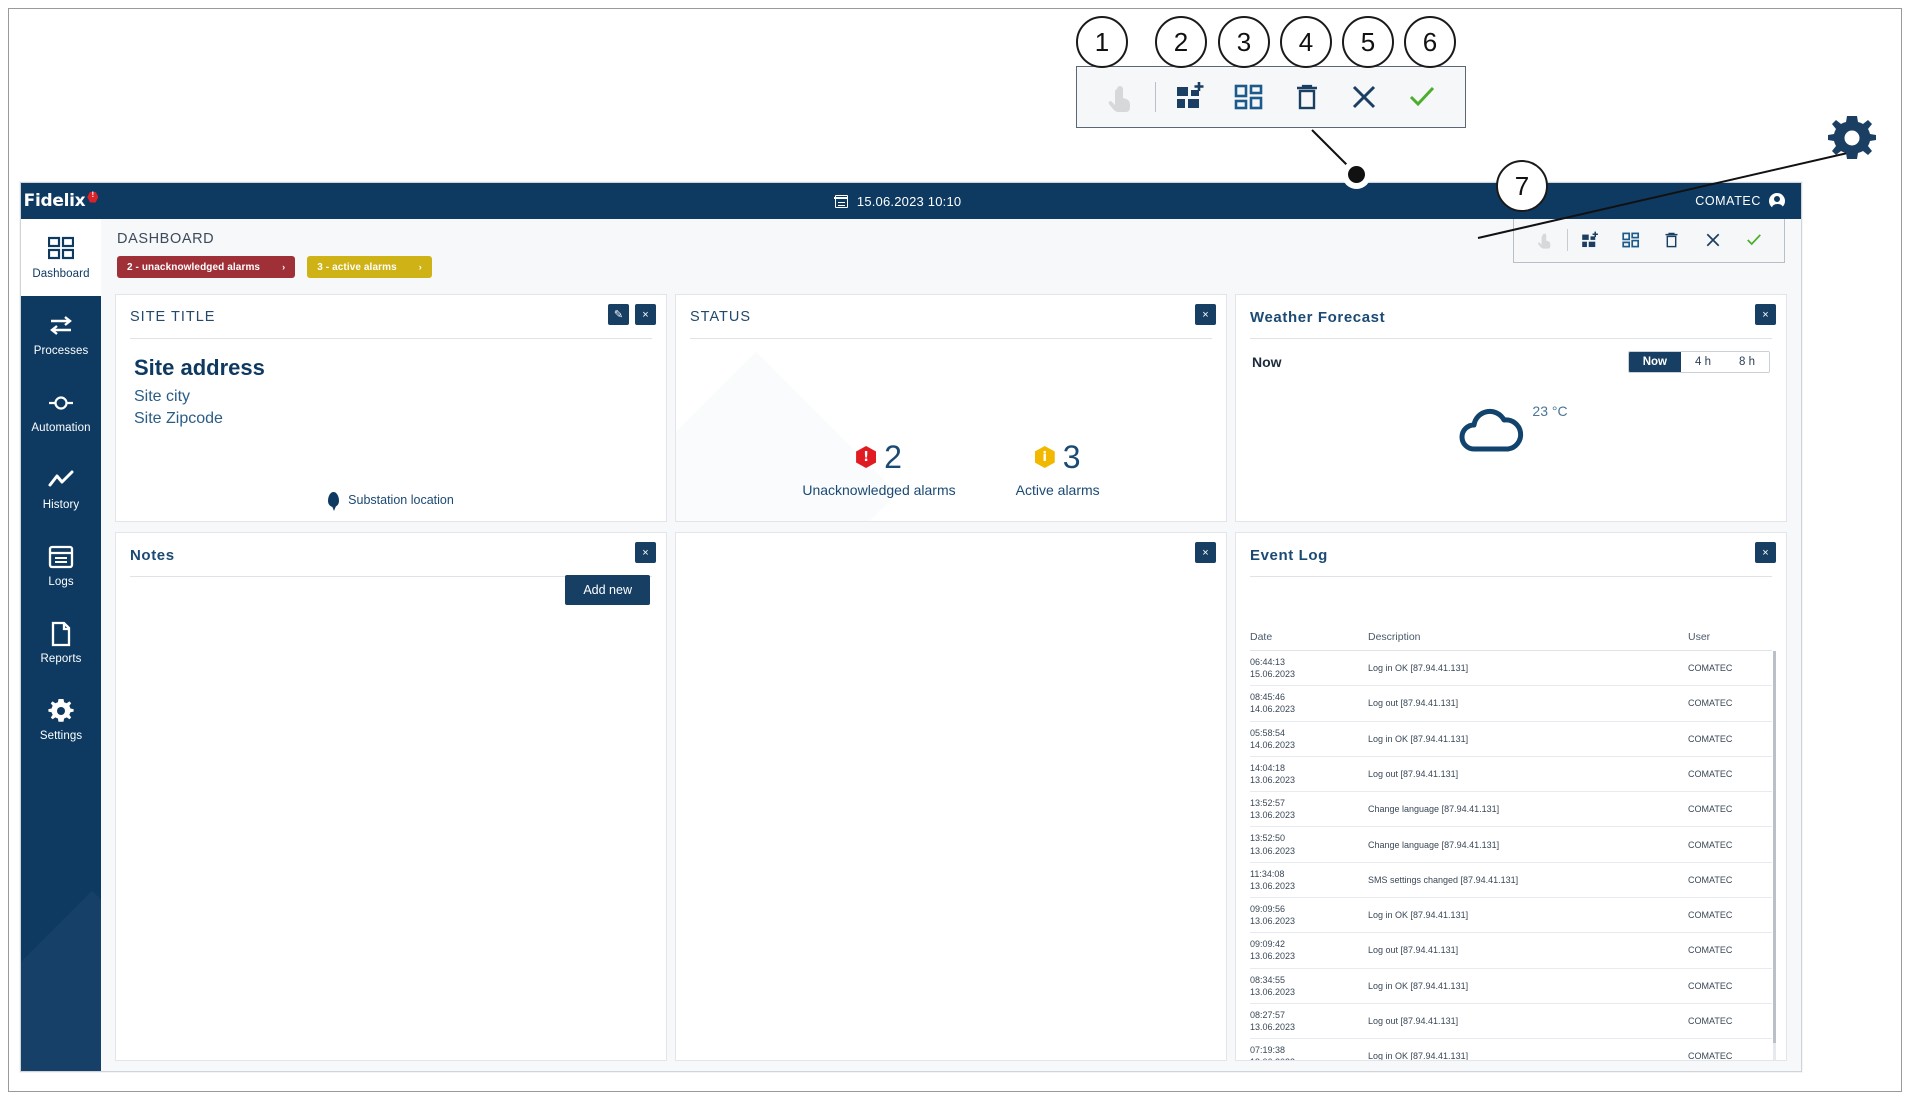 The image size is (1910, 1100). I want to click on weather-tab-4h: 4 h, so click(1703, 362).